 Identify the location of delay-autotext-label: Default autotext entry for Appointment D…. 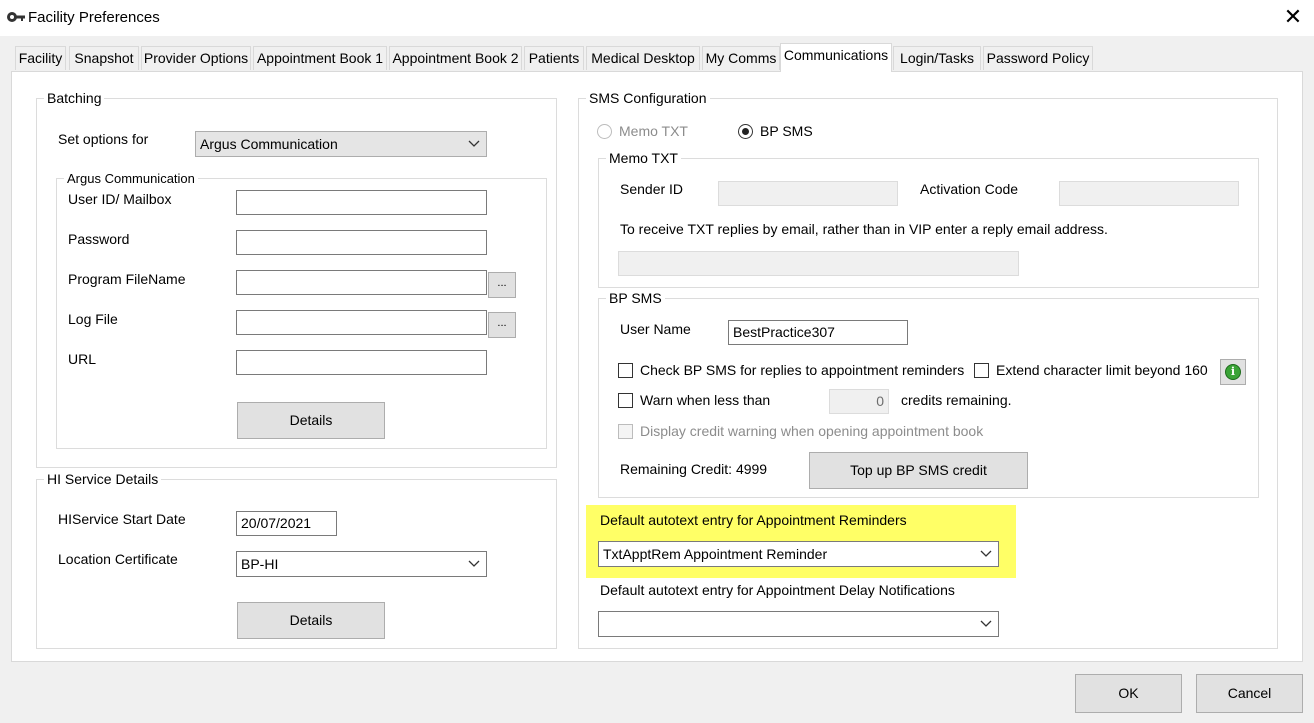
(777, 590).